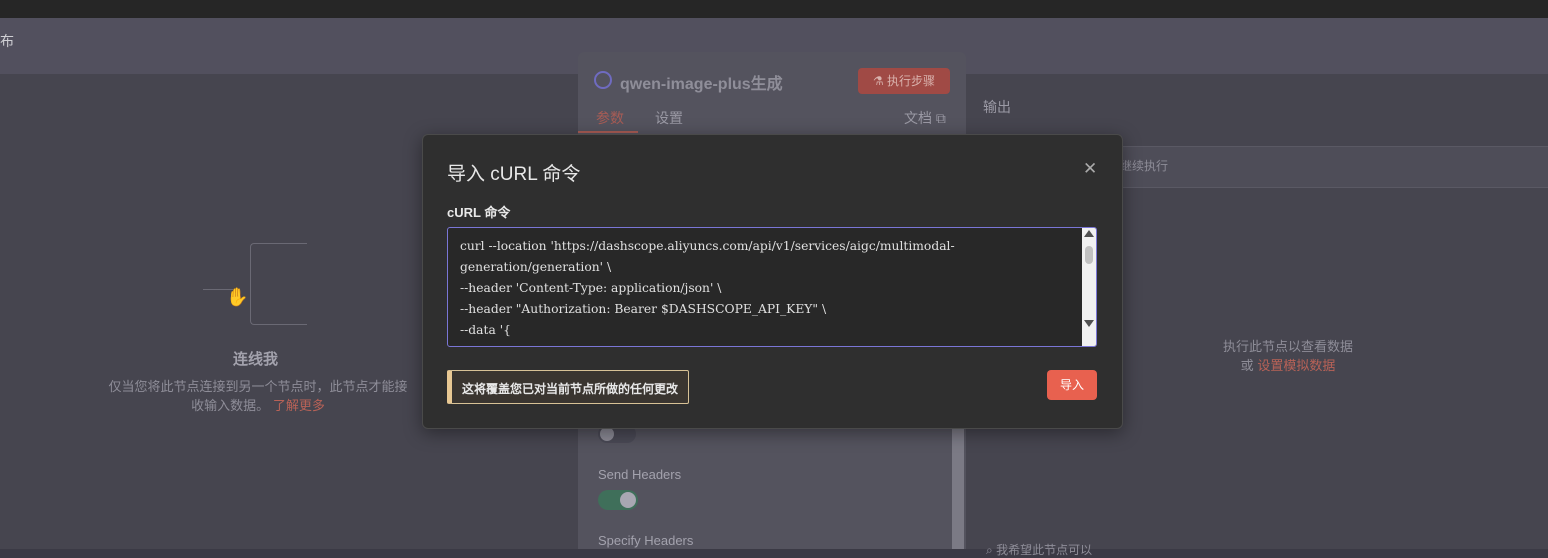  Describe the element at coordinates (610, 118) in the screenshot. I see `tab-parameters: 参数` at that location.